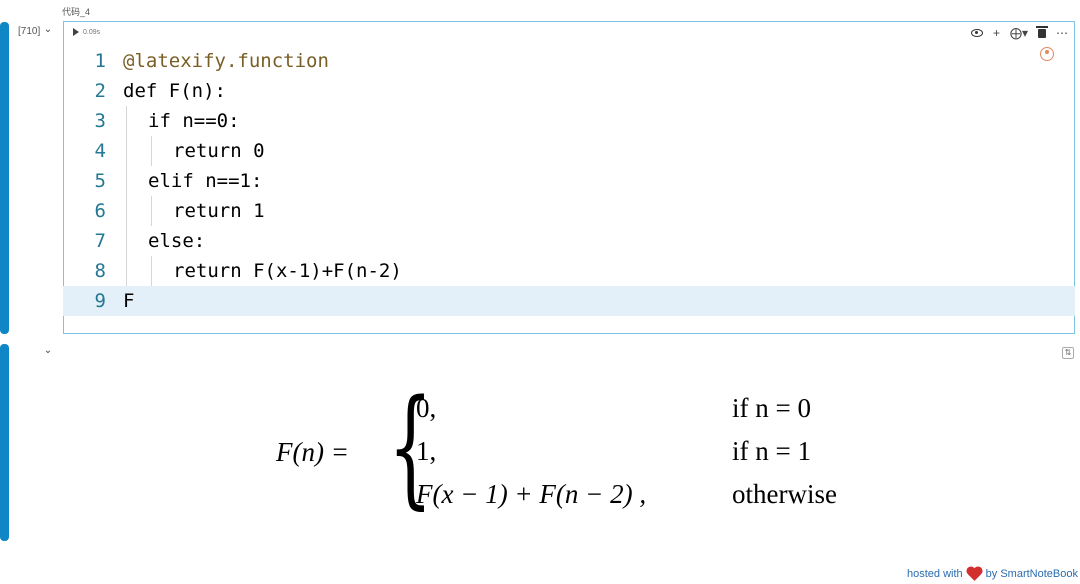 This screenshot has height=584, width=1080. Describe the element at coordinates (100, 181) in the screenshot. I see `line-number: 5` at that location.